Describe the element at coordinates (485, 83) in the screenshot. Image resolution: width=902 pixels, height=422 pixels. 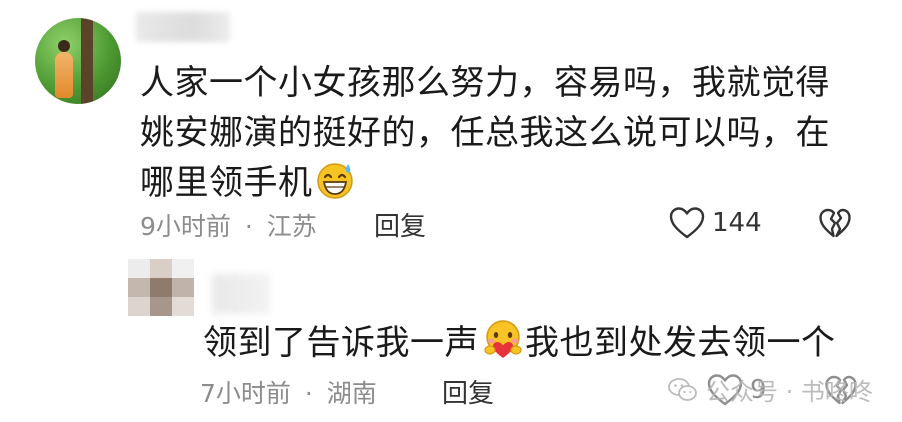
I see `comment-text-line: 人家一个小女孩那么努力，容易吗，我就觉得` at that location.